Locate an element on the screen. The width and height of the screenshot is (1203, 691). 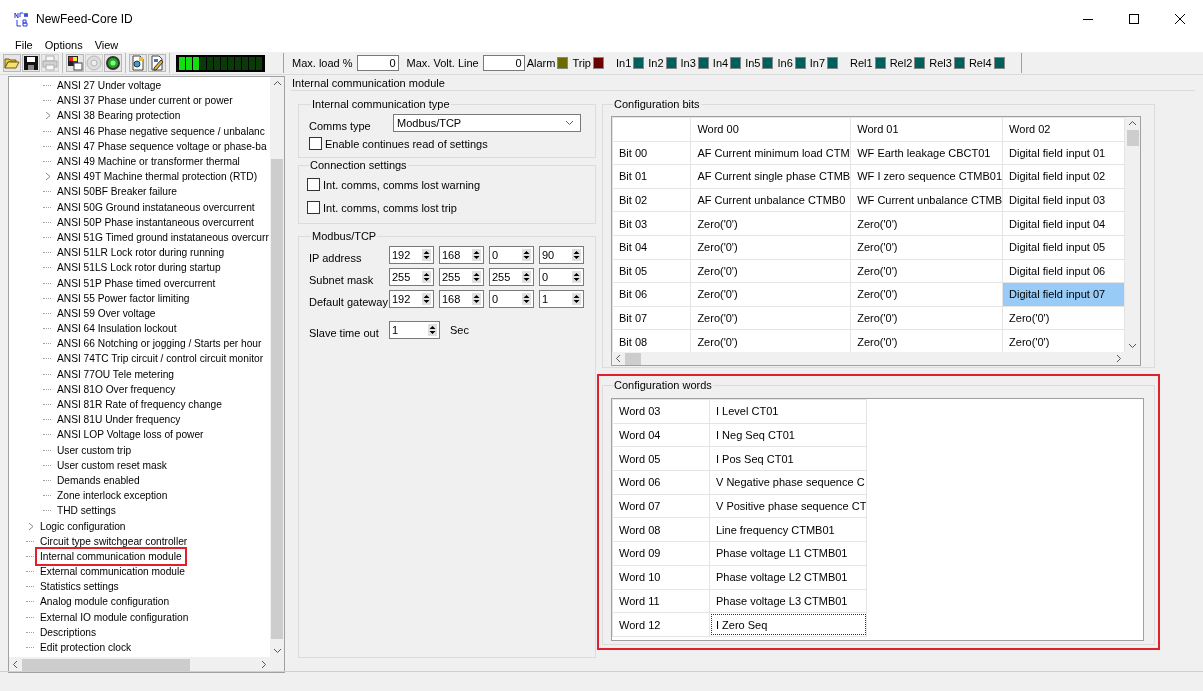
table-cell: WF I zero sequence CTMB01 is located at coordinates (926, 176).